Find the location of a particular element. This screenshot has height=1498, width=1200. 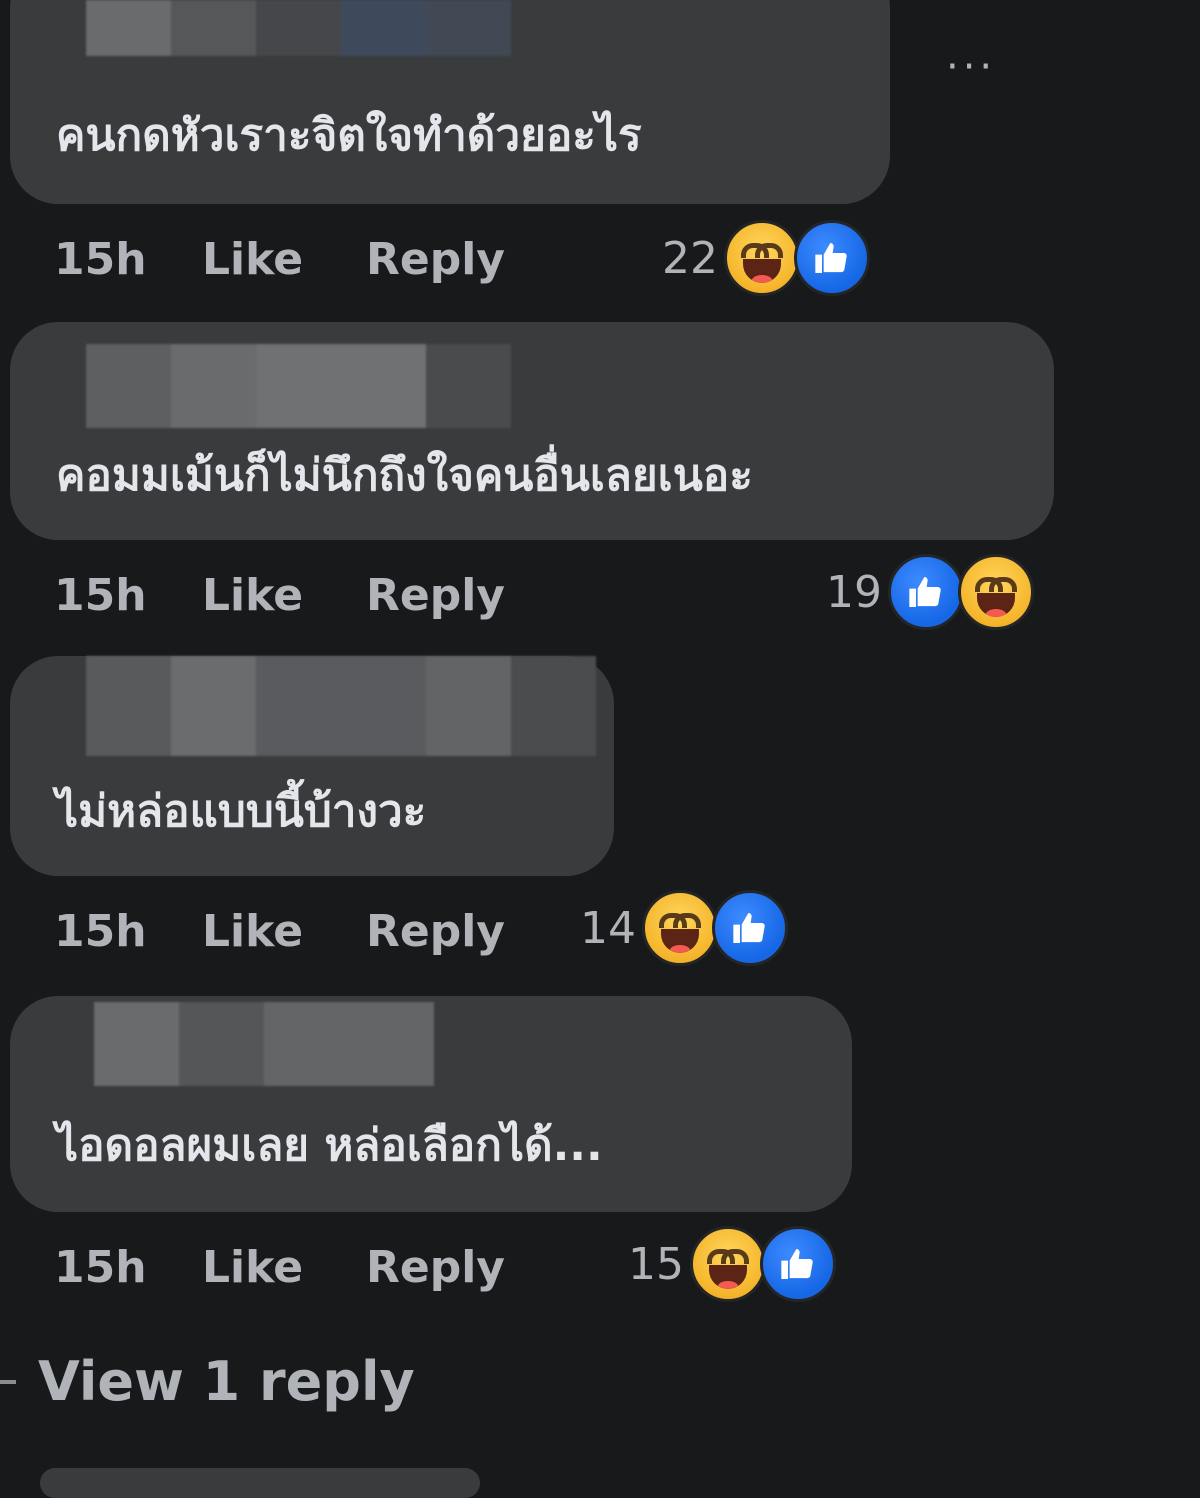

next-comment-bubble is located at coordinates (260, 1483).